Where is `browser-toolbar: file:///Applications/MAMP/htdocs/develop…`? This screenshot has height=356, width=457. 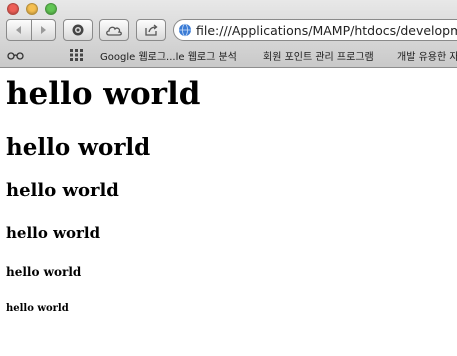 browser-toolbar: file:///Applications/MAMP/htdocs/develop… is located at coordinates (228, 31).